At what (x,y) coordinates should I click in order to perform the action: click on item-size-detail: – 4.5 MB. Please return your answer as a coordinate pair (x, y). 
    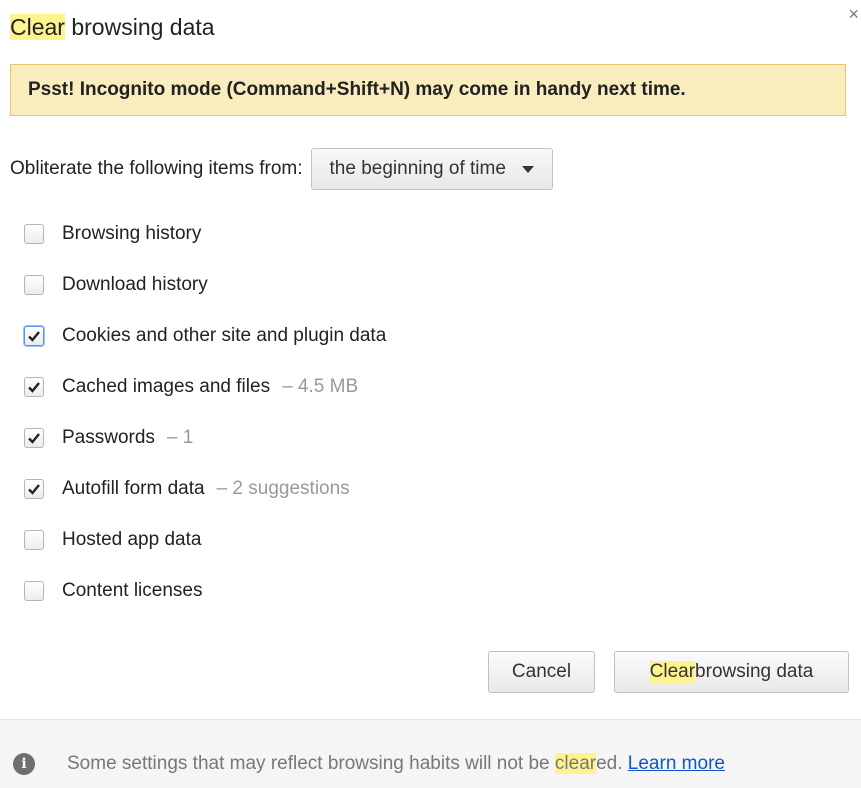
    Looking at the image, I should click on (320, 386).